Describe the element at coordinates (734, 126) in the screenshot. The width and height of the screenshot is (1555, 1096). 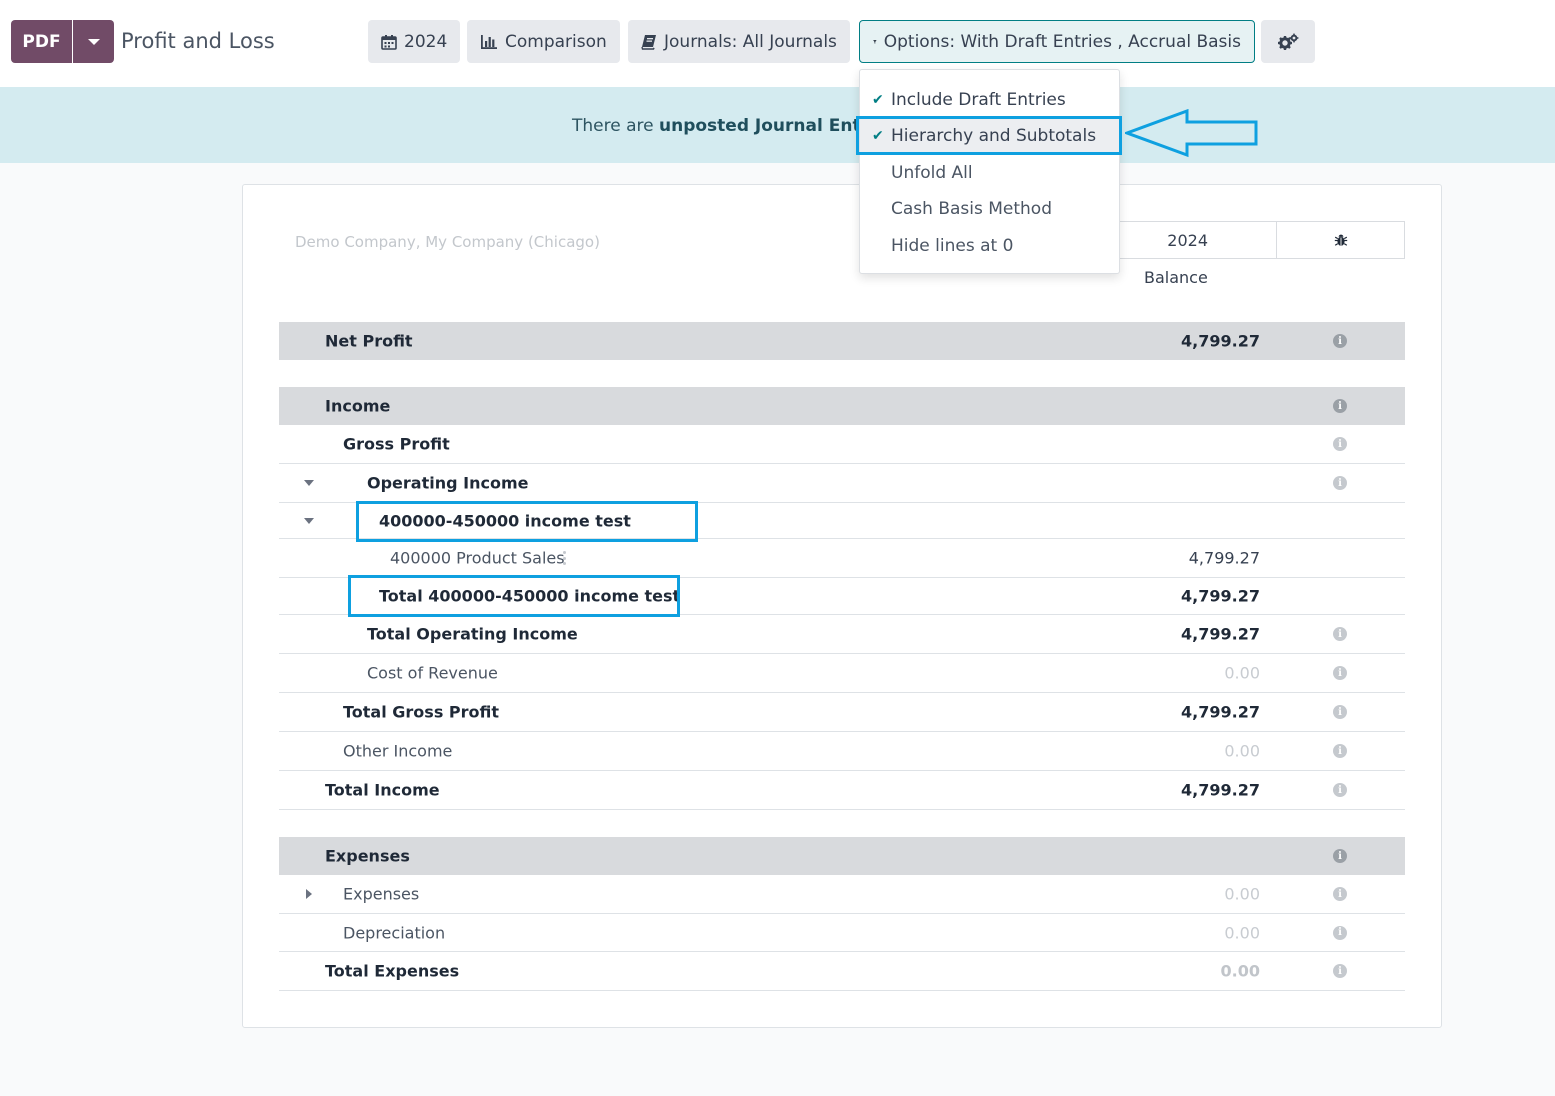
I see `banner-message: There are unposted Journal Entries` at that location.